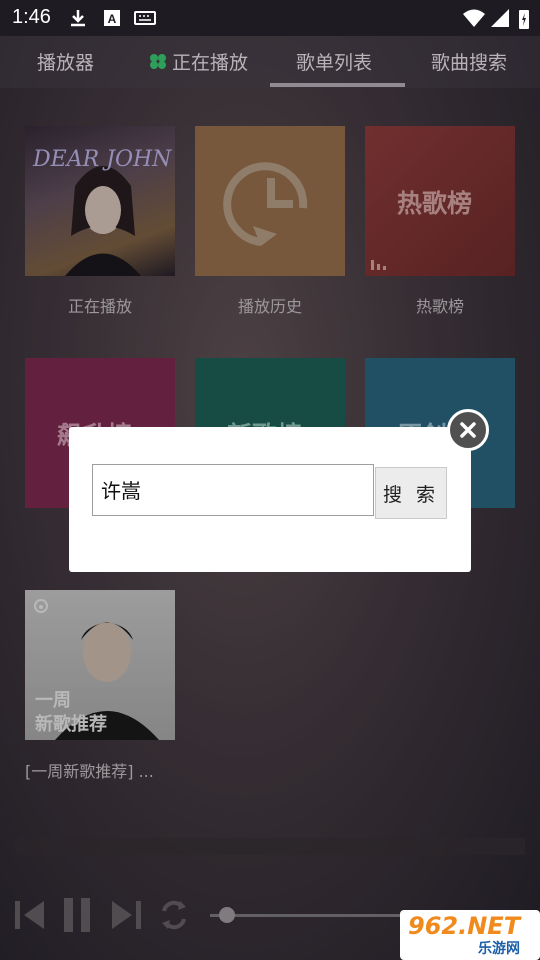 The image size is (540, 960). I want to click on top-tab-bar: 播放器 正在播放 歌单列表 歌曲搜索, so click(270, 62).